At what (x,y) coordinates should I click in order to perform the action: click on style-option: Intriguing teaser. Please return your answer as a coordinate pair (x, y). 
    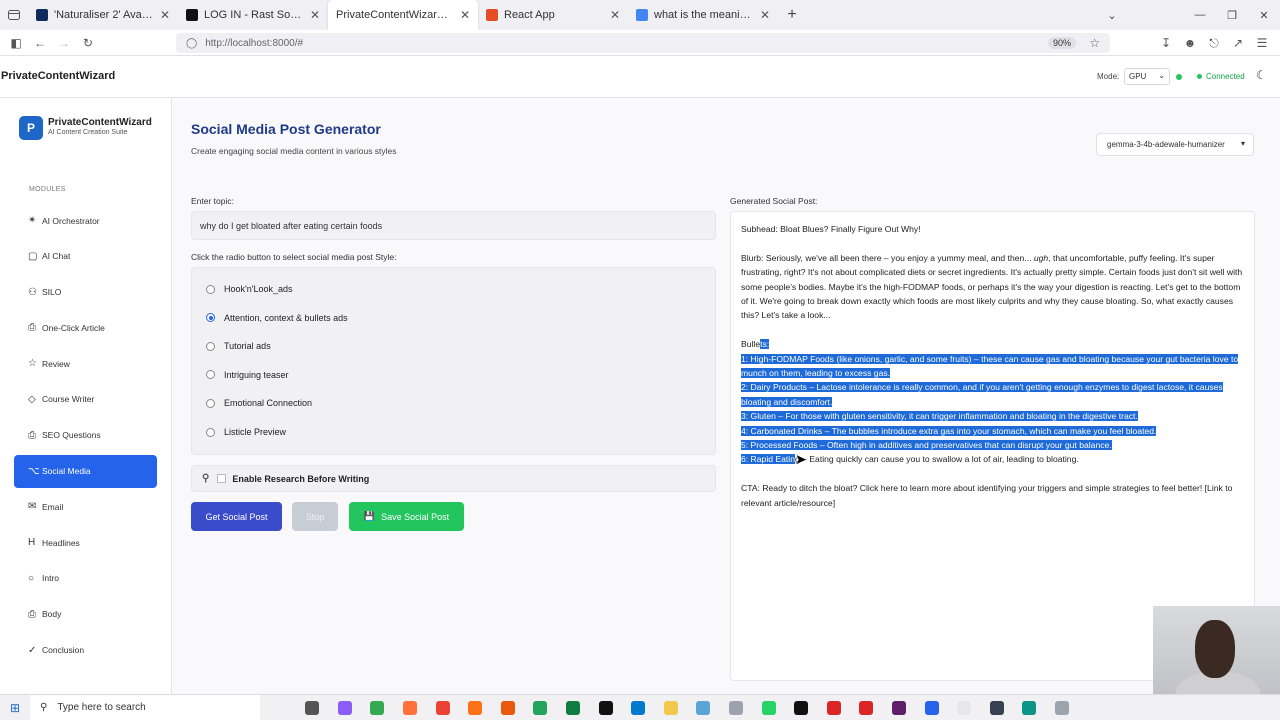
    Looking at the image, I should click on (247, 375).